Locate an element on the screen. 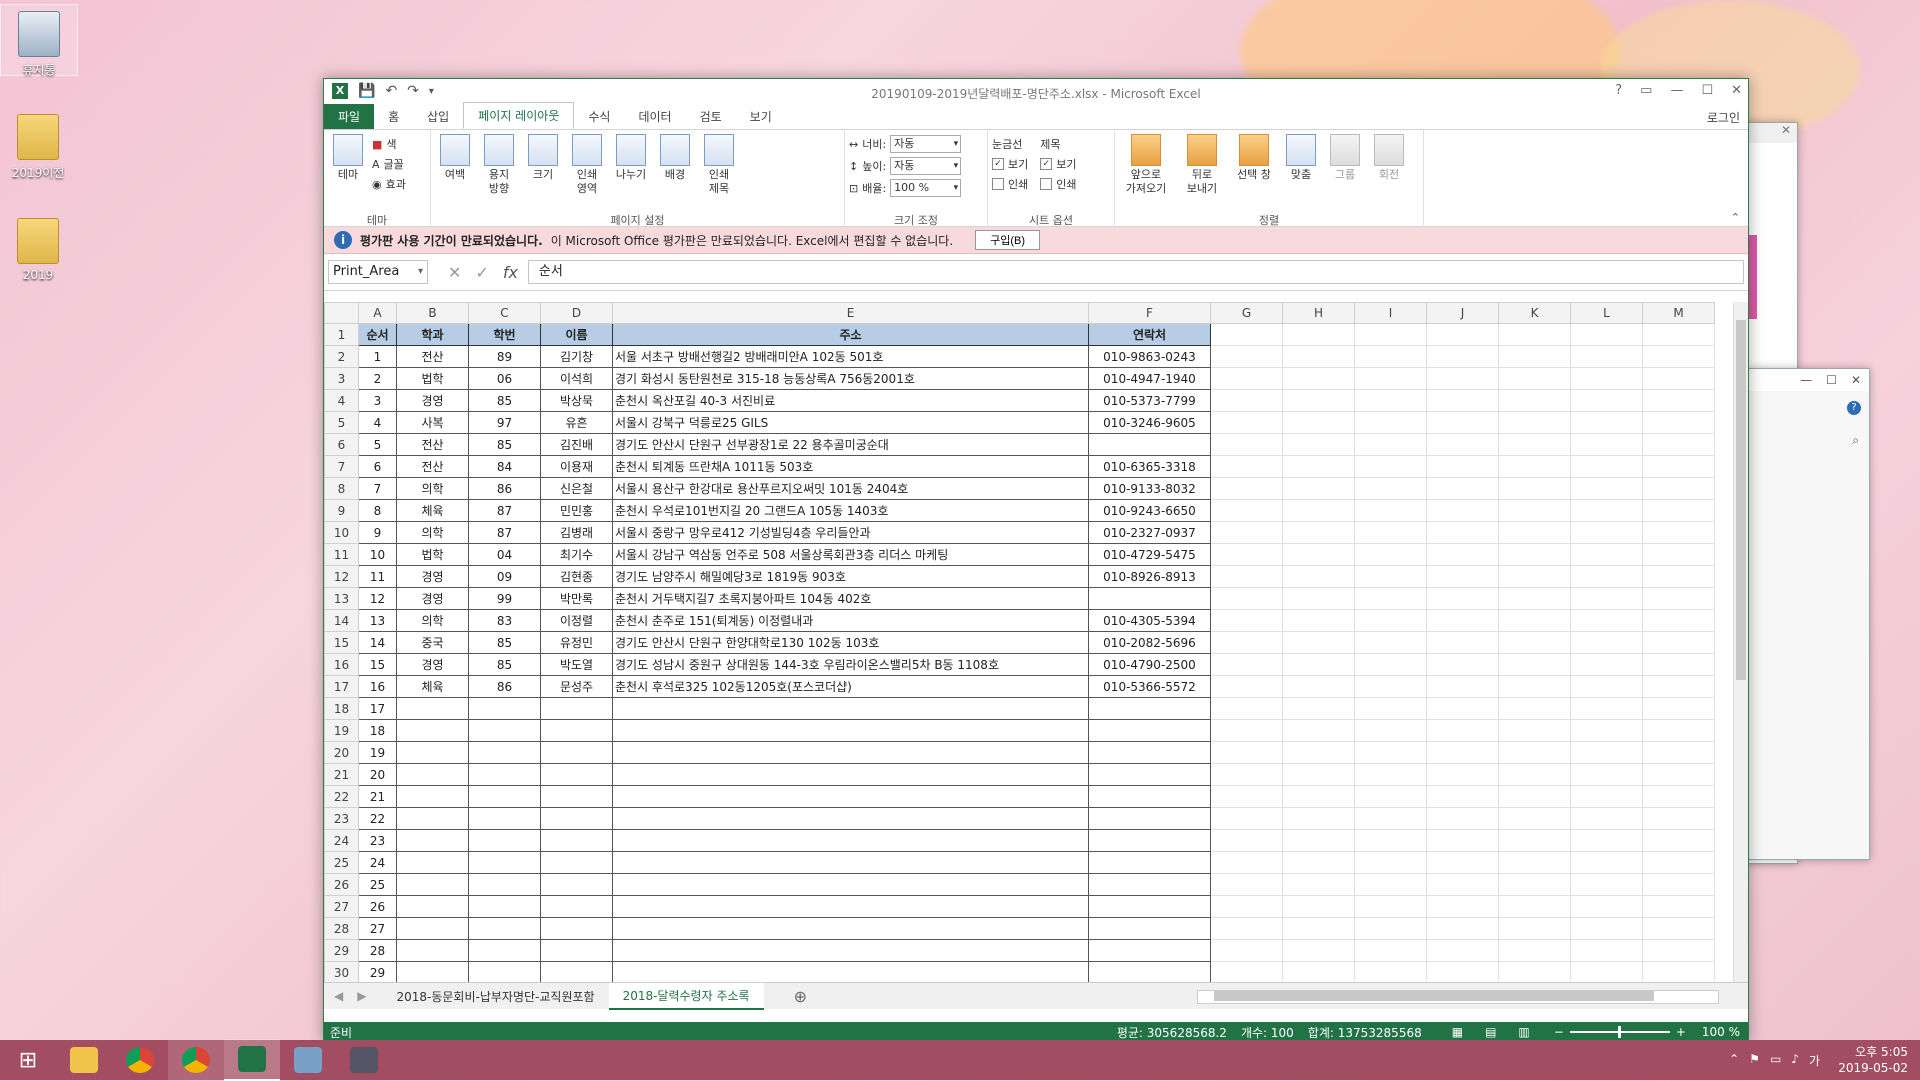 This screenshot has height=1081, width=1920. header-cell: 학과 is located at coordinates (432, 334).